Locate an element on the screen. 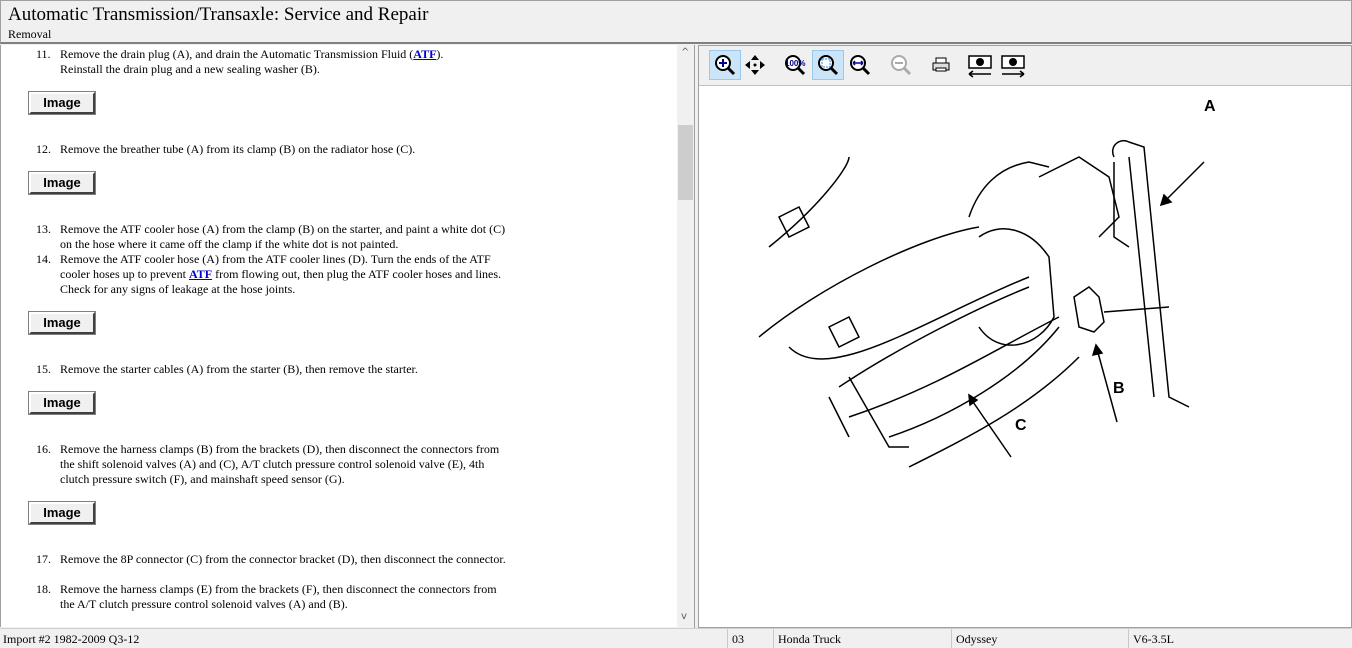  pan-icon is located at coordinates (755, 65).